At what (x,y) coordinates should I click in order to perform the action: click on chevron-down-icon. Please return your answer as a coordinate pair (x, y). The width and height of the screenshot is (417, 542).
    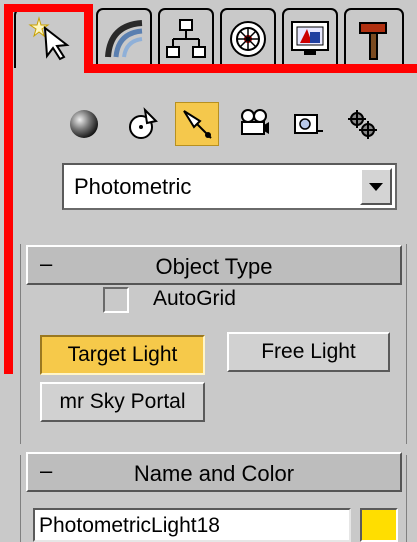
    Looking at the image, I should click on (376, 186).